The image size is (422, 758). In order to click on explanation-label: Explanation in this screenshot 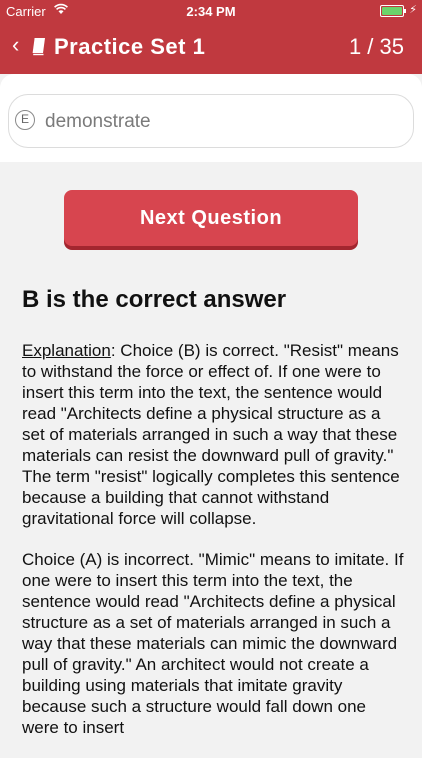, I will do `click(66, 350)`.